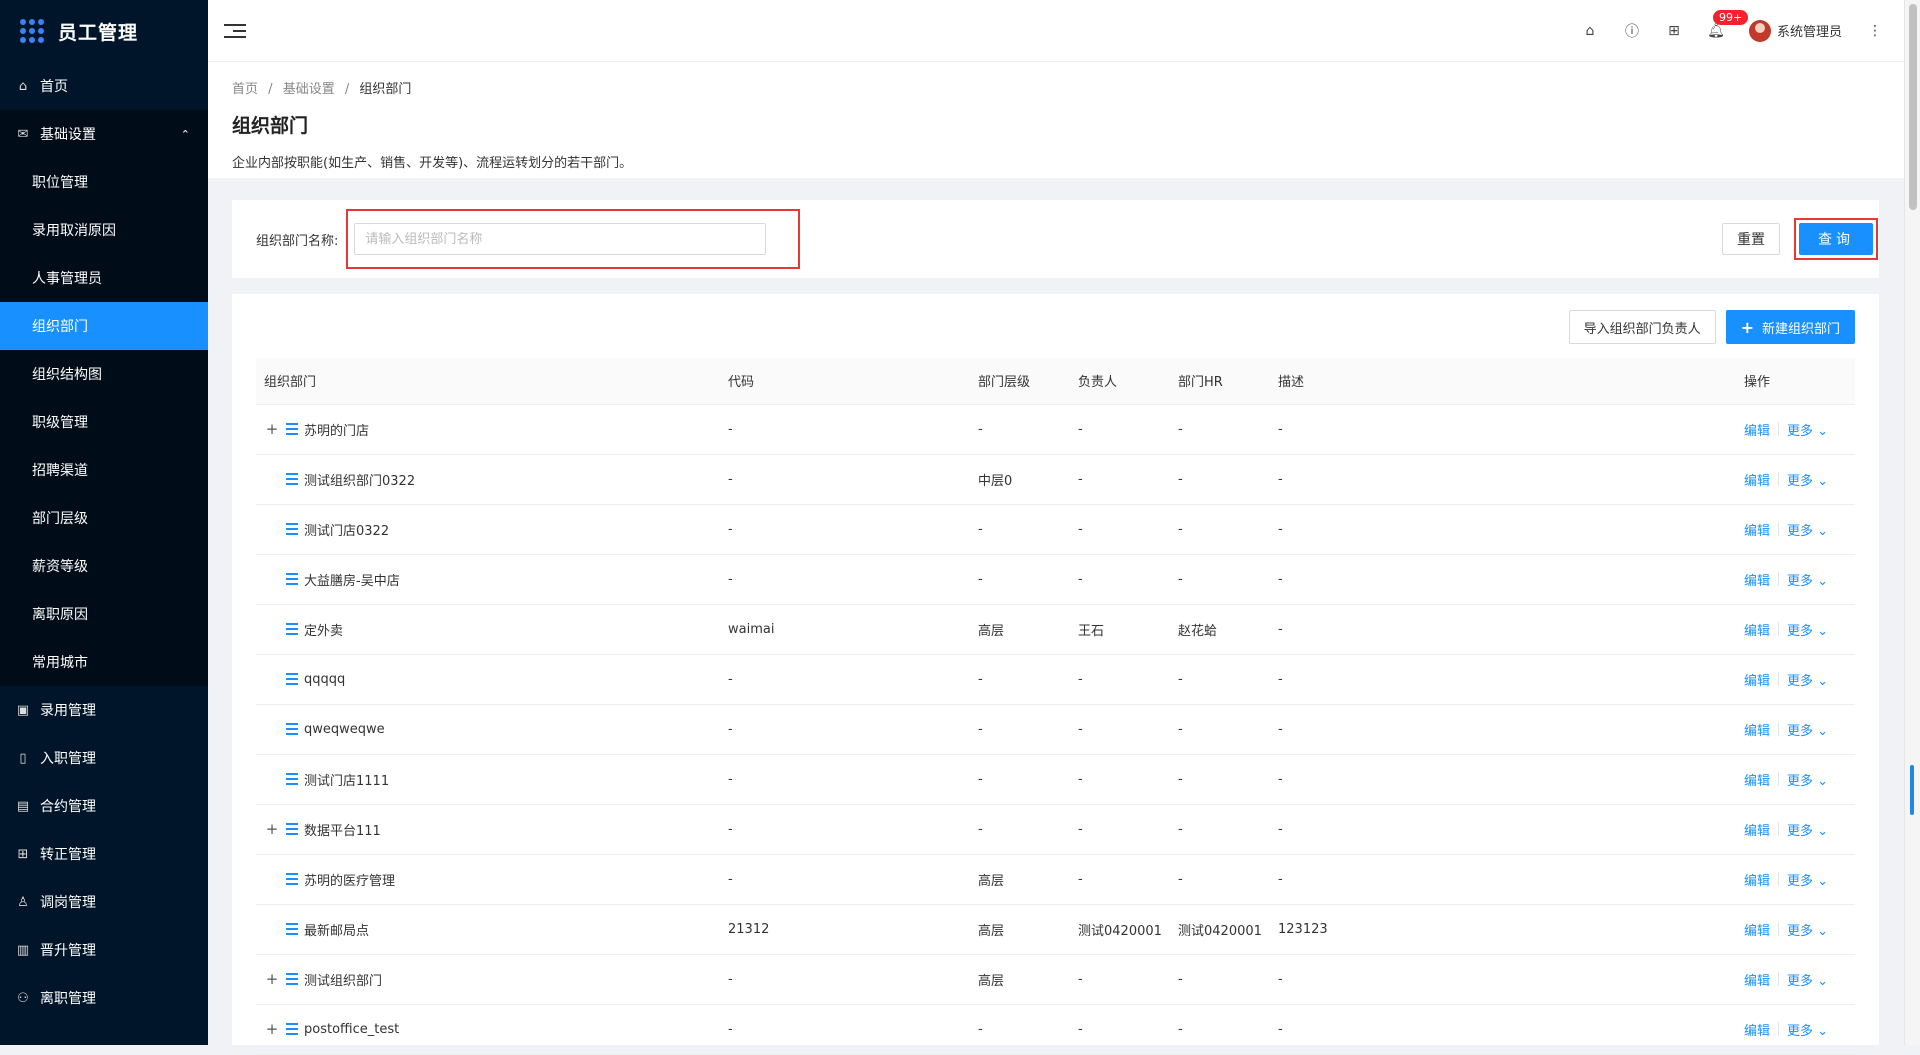  Describe the element at coordinates (104, 31) in the screenshot. I see `app-logo: 员工管理` at that location.